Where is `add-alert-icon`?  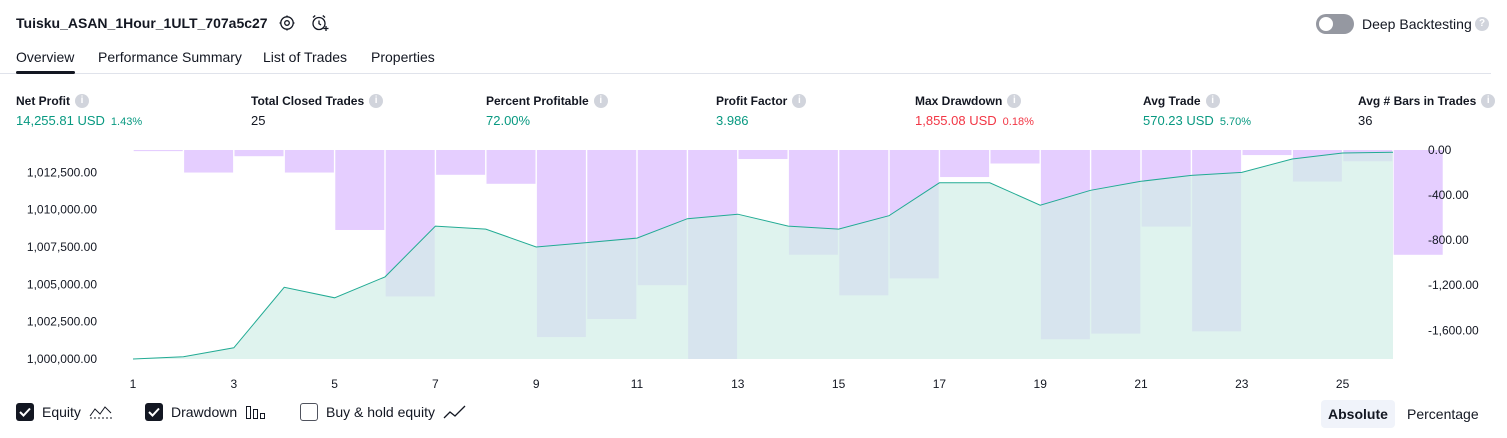
add-alert-icon is located at coordinates (320, 23).